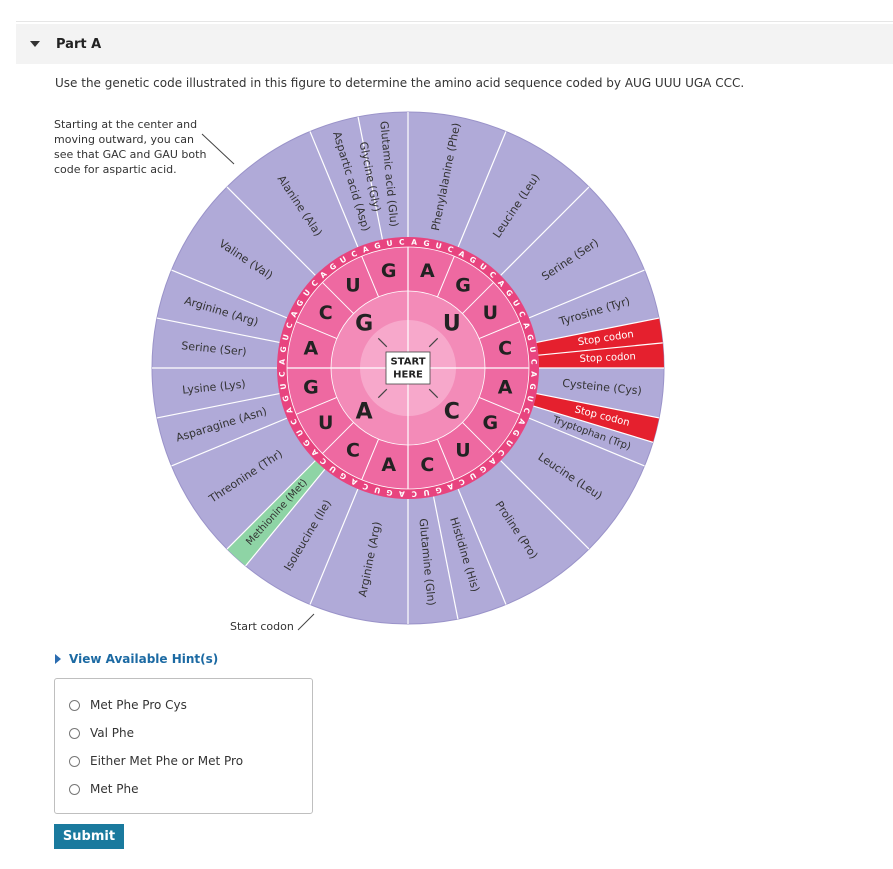 The height and width of the screenshot is (869, 893). I want to click on first-base-letter: G, so click(364, 324).